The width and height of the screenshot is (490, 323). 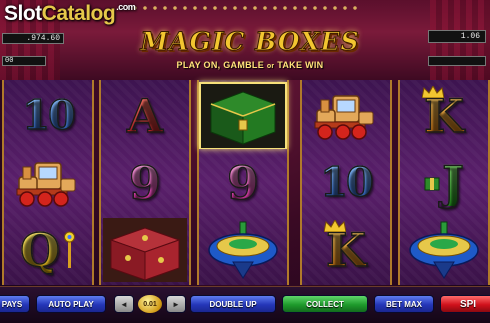 I want to click on reel-4: 10 K, so click(x=346, y=182).